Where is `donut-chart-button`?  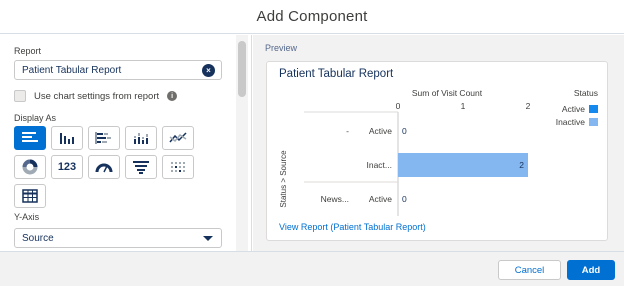 donut-chart-button is located at coordinates (30, 167).